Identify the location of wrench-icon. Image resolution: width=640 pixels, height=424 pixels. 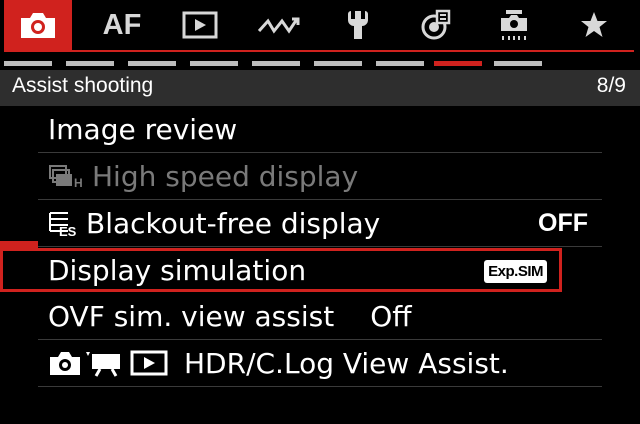
(358, 25).